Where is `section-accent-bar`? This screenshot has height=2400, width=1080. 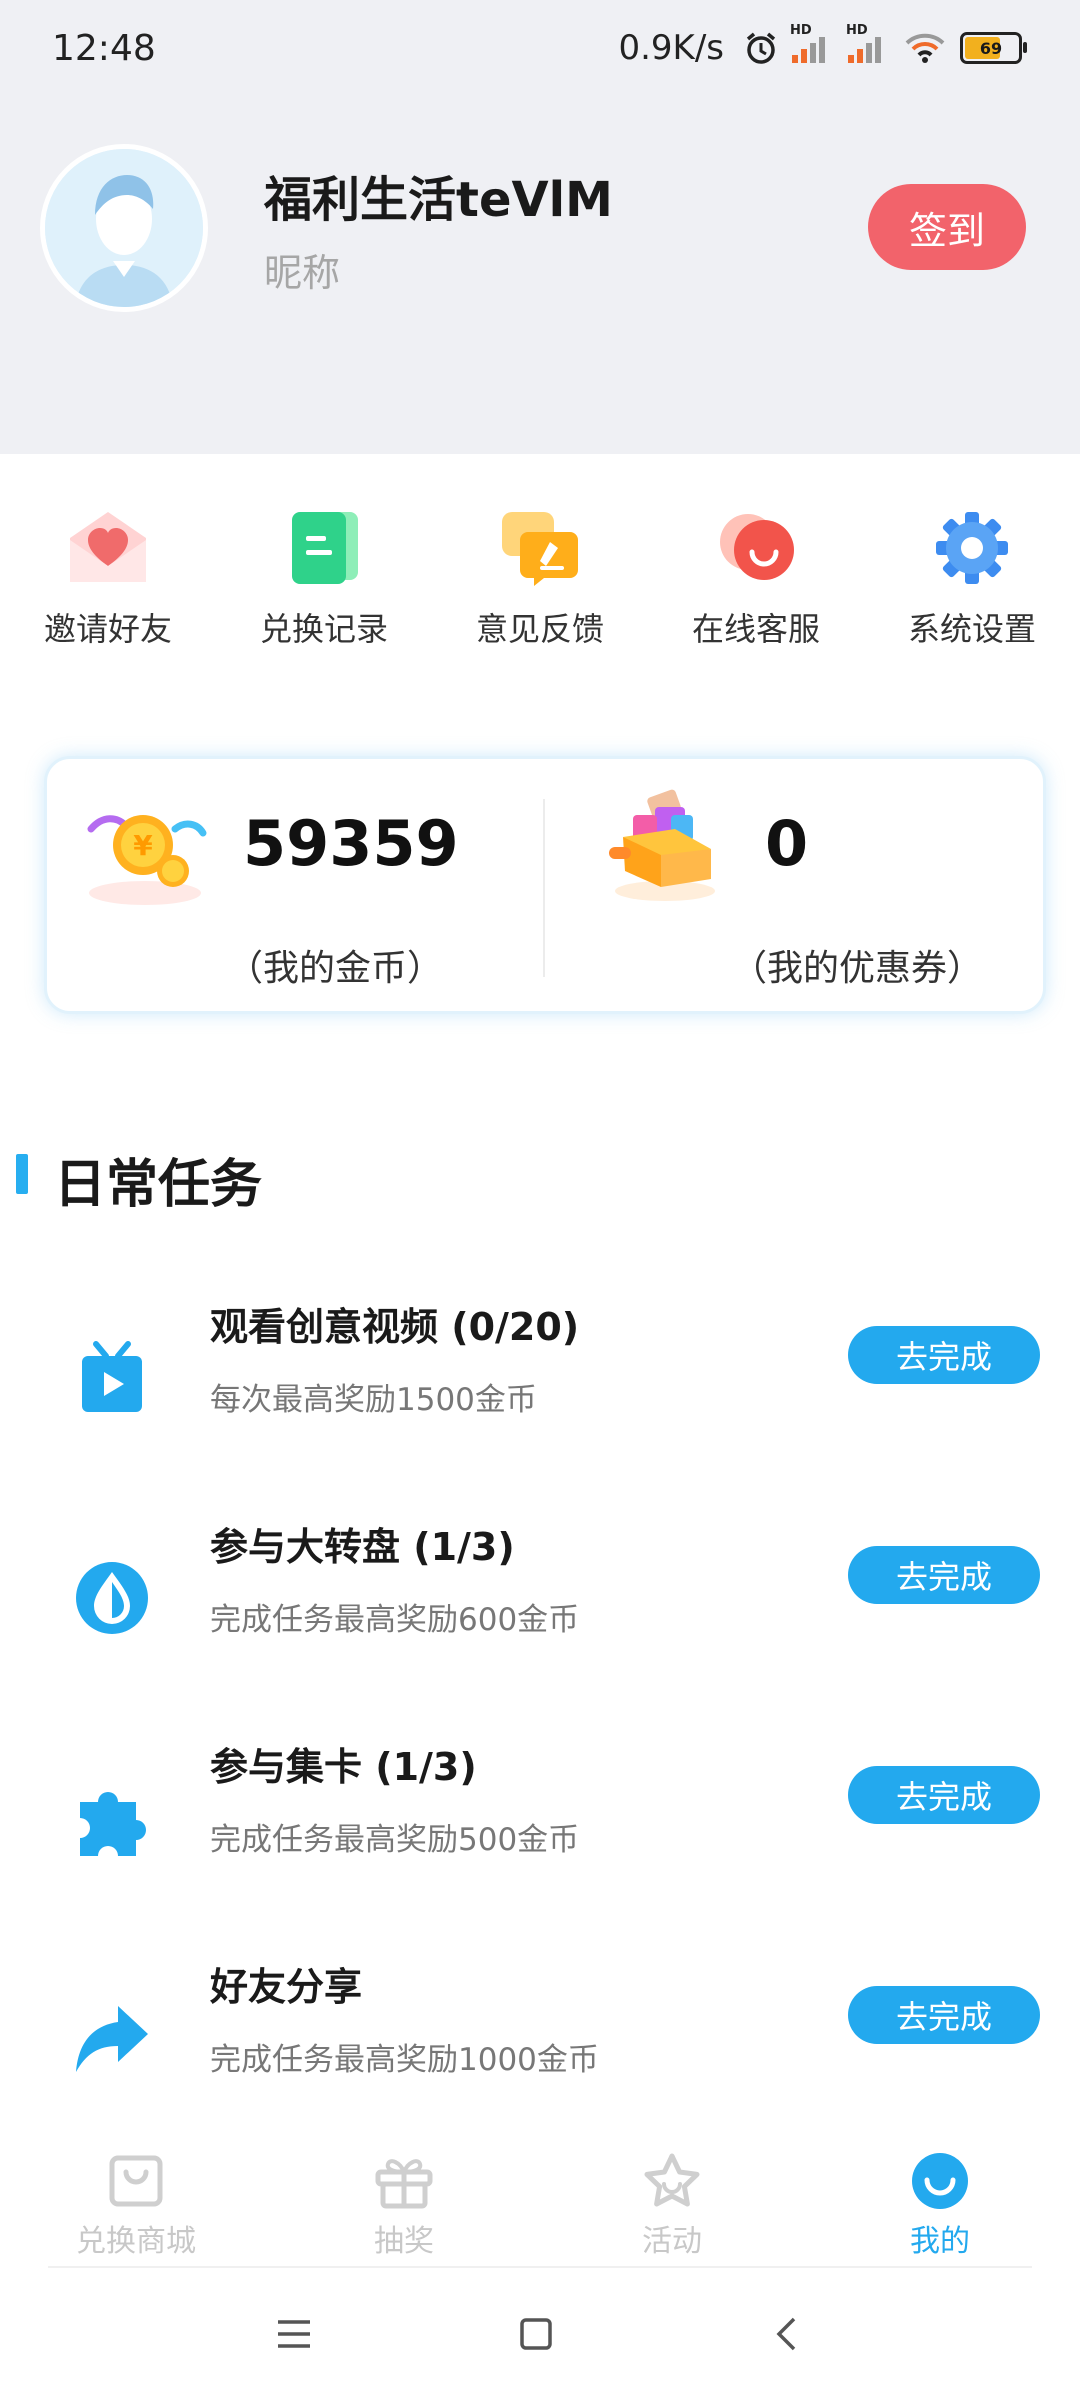
section-accent-bar is located at coordinates (22, 1174).